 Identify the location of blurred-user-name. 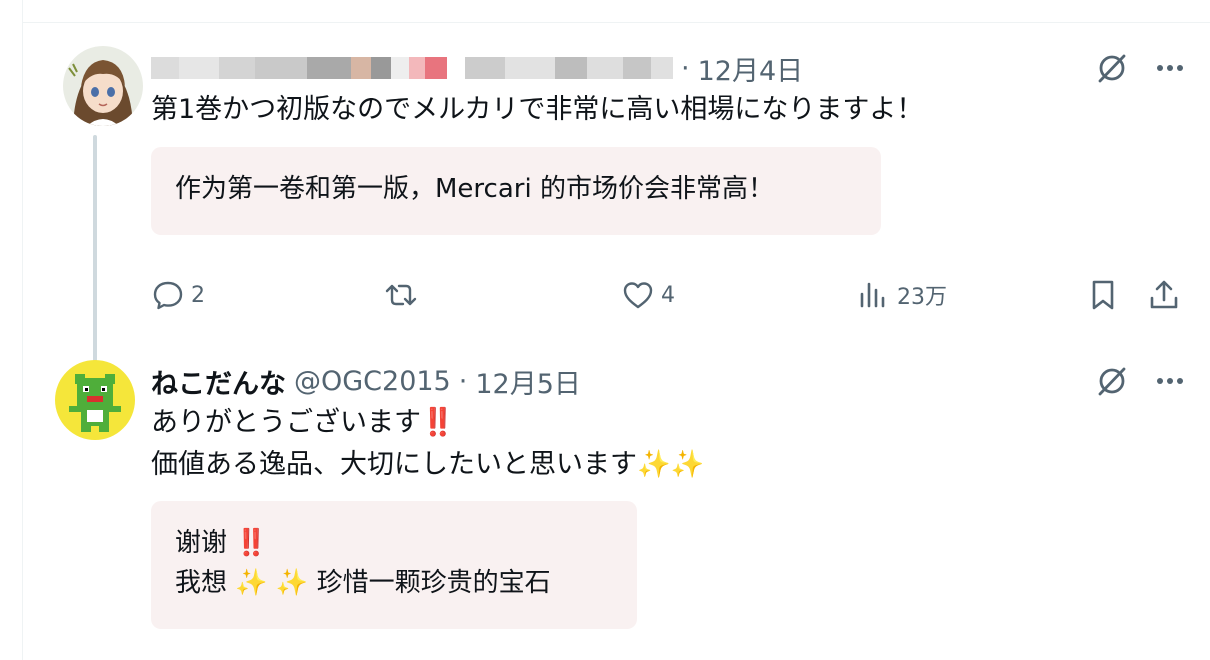
(412, 68).